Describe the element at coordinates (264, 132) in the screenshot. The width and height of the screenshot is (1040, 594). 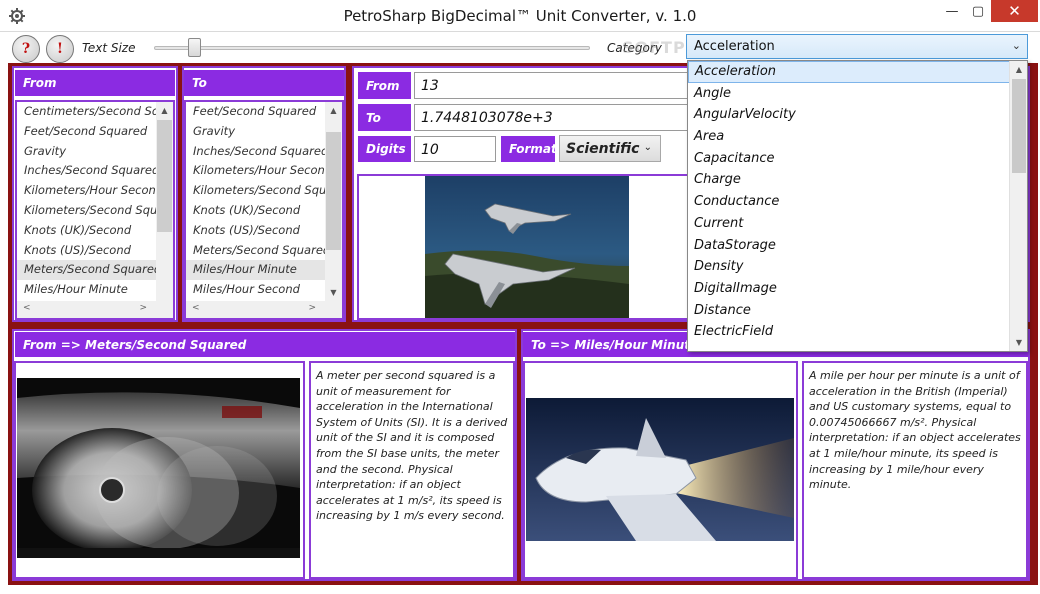
I see `to-unit-item: Gravity` at that location.